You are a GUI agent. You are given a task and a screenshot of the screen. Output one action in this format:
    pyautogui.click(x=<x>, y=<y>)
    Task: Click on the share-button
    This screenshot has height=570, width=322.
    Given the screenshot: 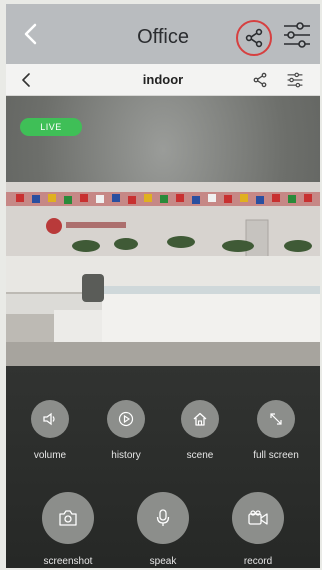 What is the action you would take?
    pyautogui.click(x=254, y=38)
    